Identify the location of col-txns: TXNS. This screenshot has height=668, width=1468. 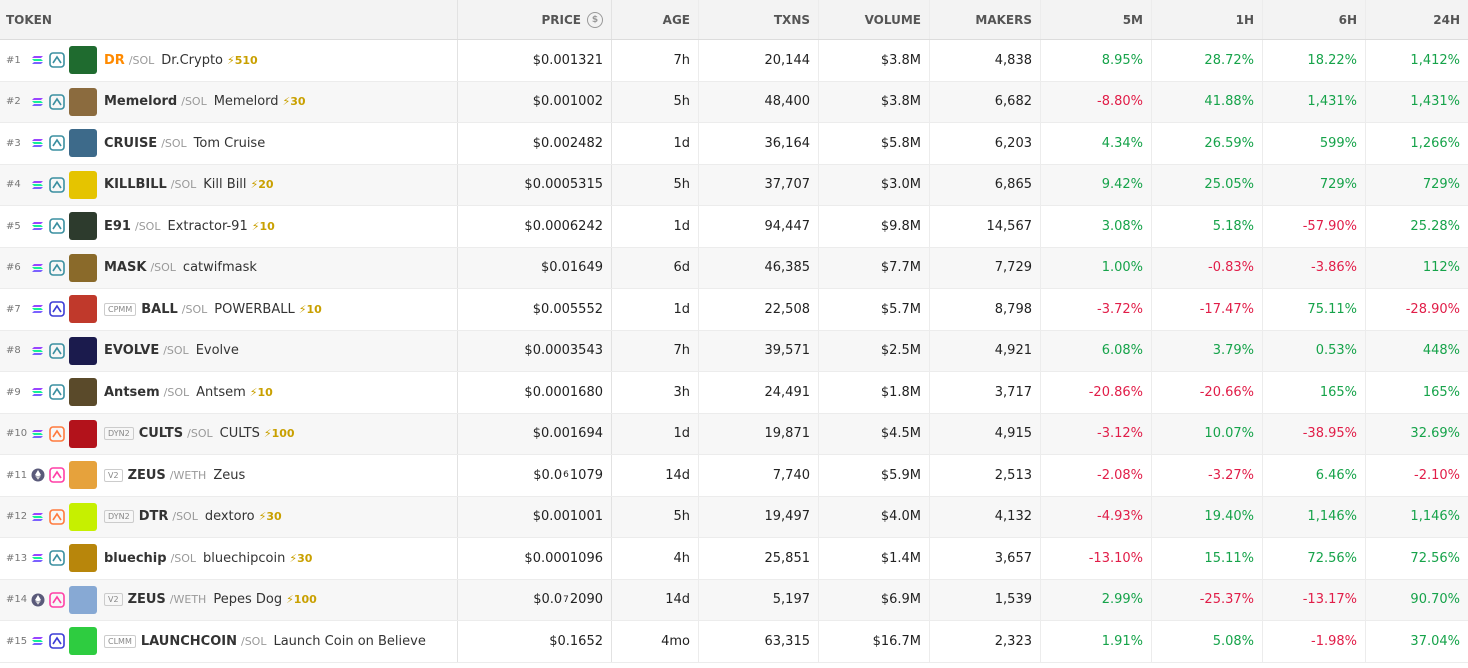
(758, 19).